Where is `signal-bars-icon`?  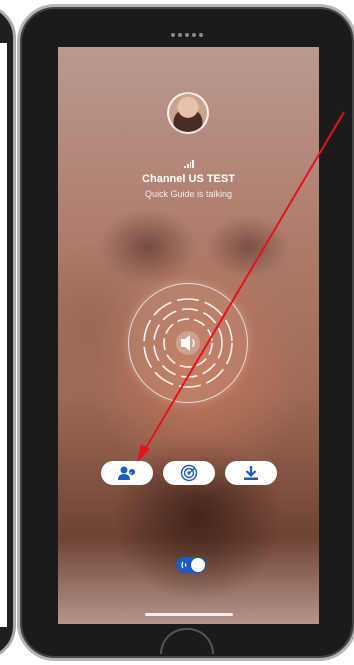 signal-bars-icon is located at coordinates (189, 164).